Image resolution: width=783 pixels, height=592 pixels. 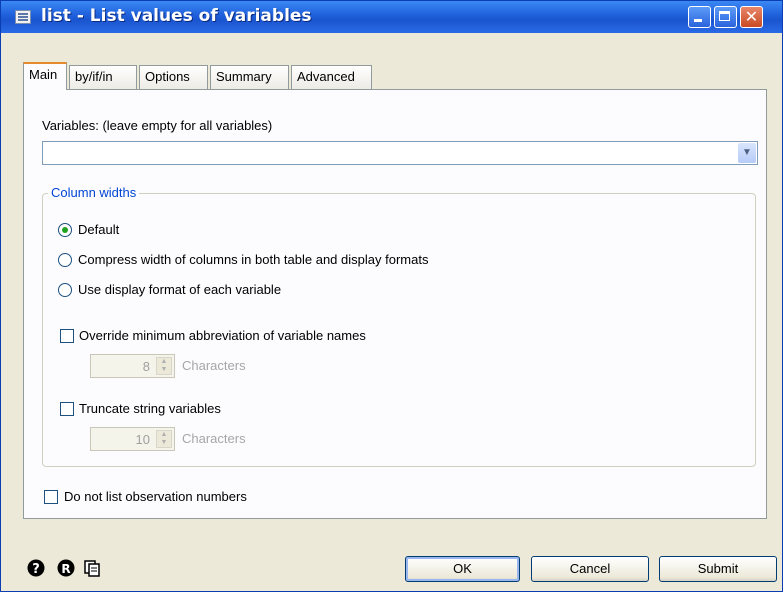 I want to click on truncate-strings-checkbox, so click(x=67, y=409).